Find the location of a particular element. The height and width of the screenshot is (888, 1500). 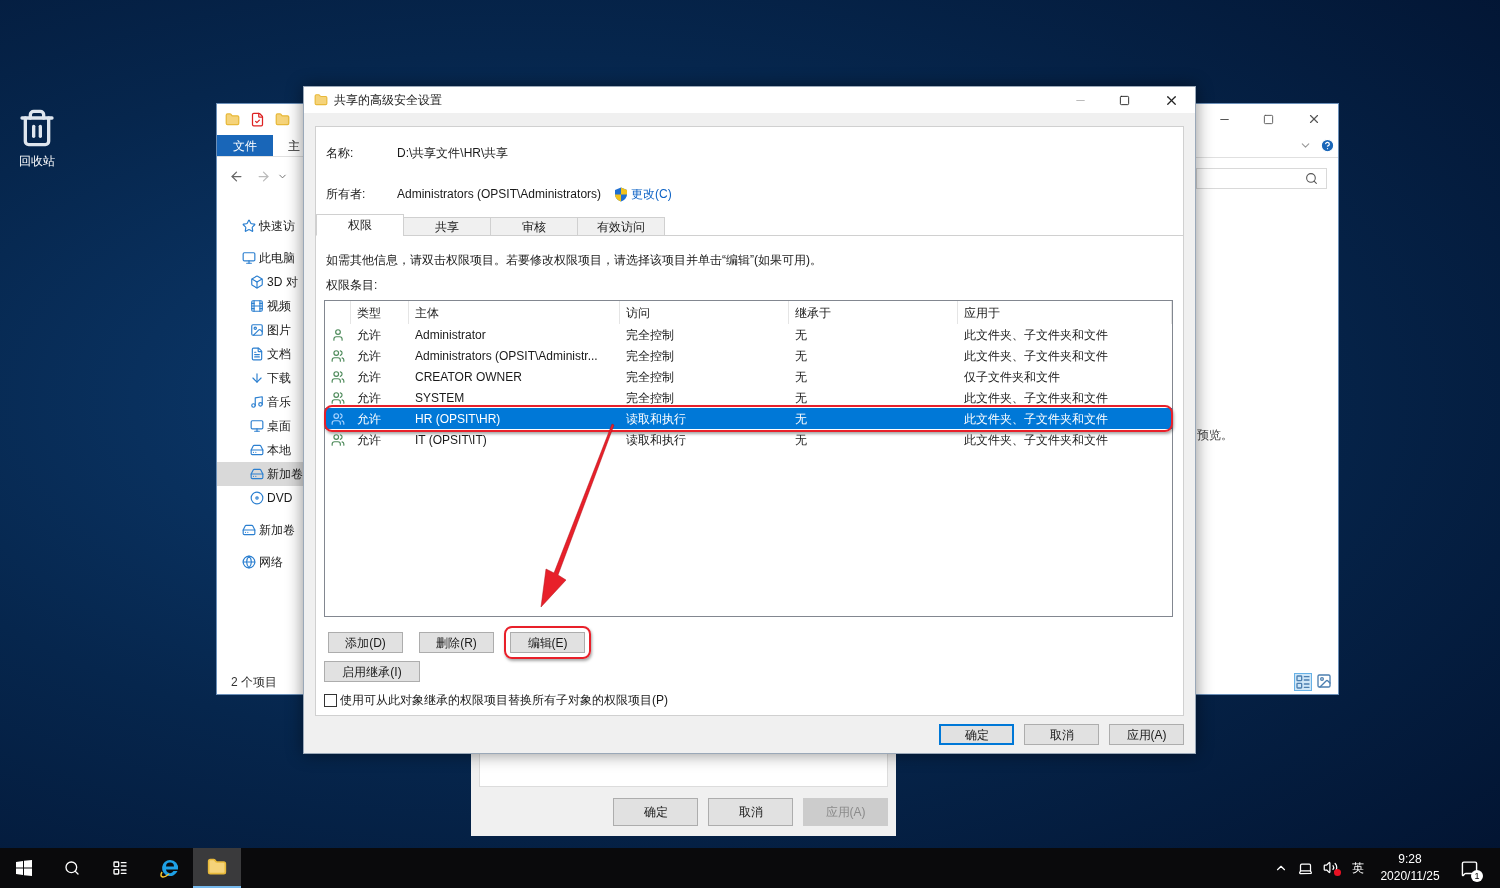

preview-text: 预览。 is located at coordinates (1215, 435).